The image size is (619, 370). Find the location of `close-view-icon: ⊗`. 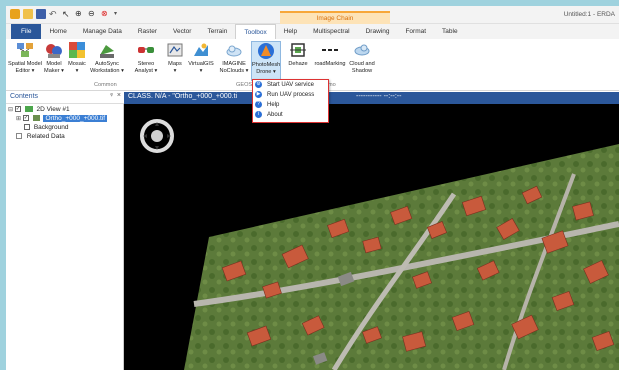

close-view-icon: ⊗ is located at coordinates (106, 14).